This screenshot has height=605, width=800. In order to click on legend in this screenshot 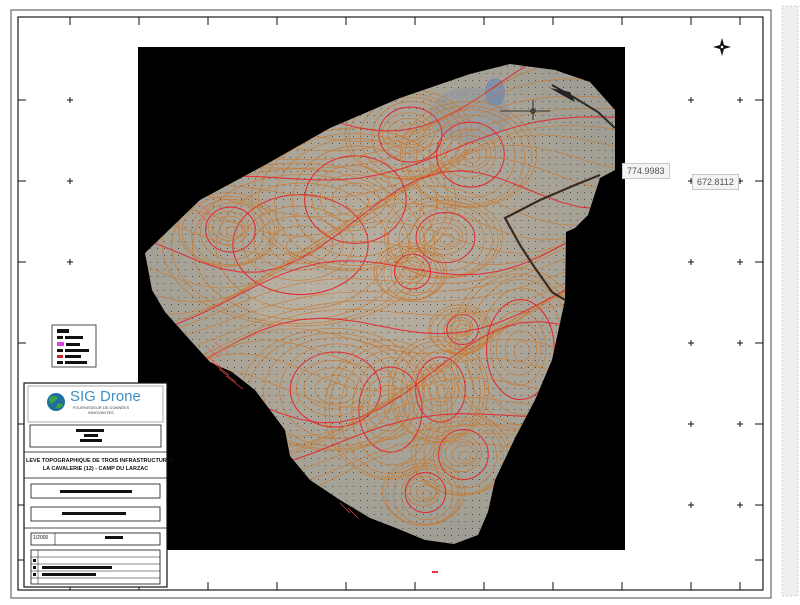, I will do `click(74, 346)`.